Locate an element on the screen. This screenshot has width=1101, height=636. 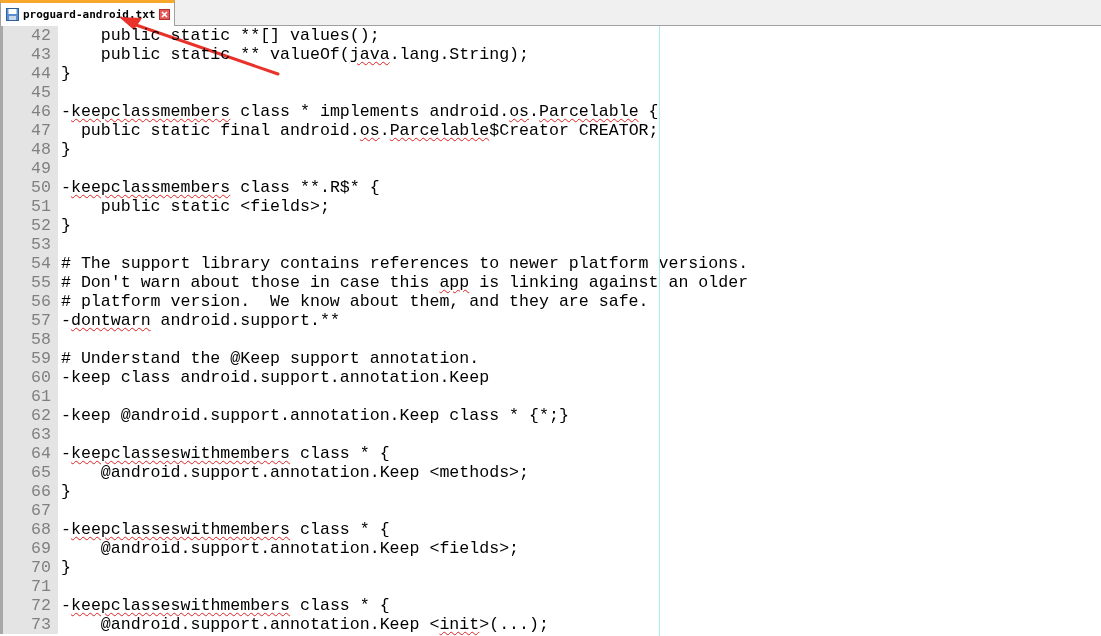
line-number: 61 is located at coordinates (29, 396).